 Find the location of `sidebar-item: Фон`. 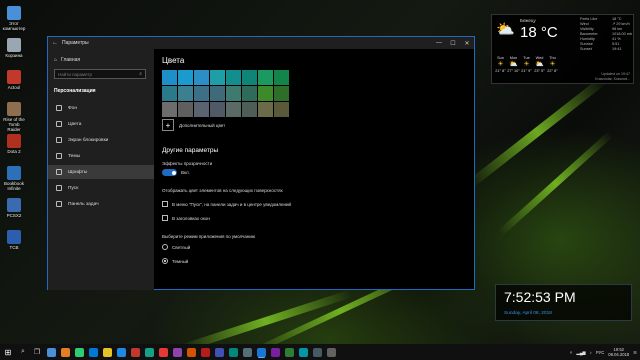

sidebar-item: Фон is located at coordinates (101, 108).